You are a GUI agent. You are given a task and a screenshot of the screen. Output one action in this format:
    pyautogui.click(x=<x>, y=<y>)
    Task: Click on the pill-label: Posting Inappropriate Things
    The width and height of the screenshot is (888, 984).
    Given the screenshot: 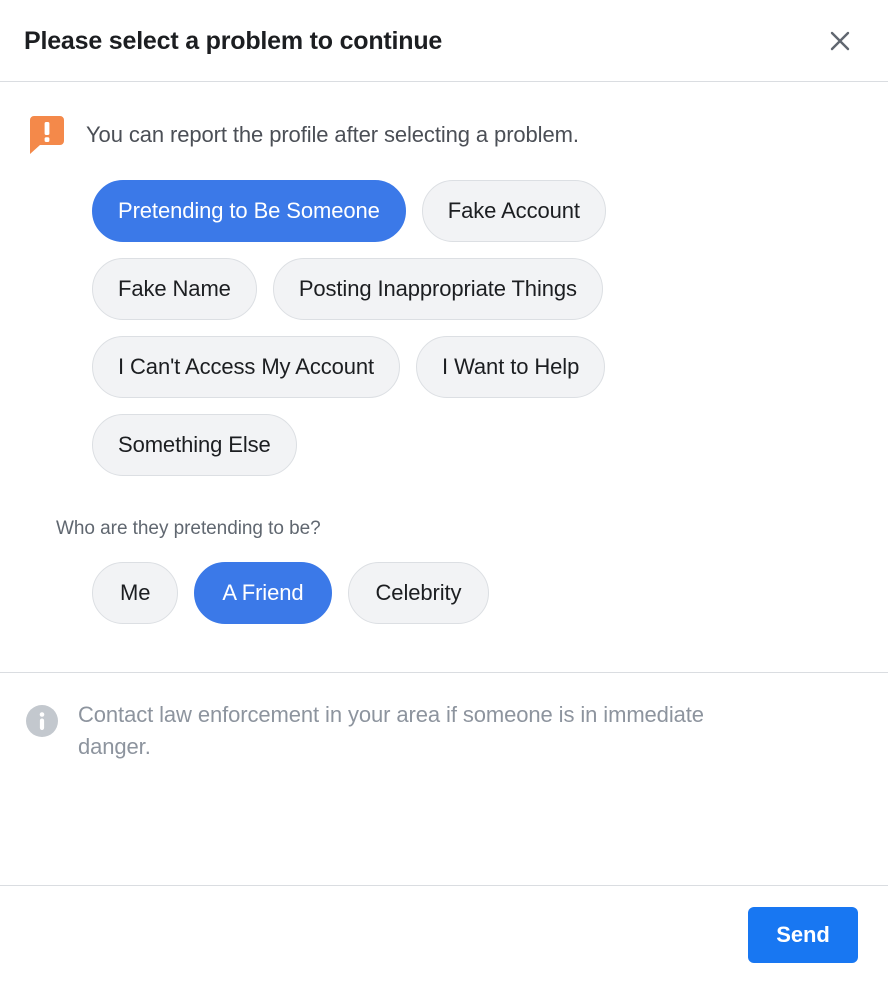 What is the action you would take?
    pyautogui.click(x=437, y=288)
    